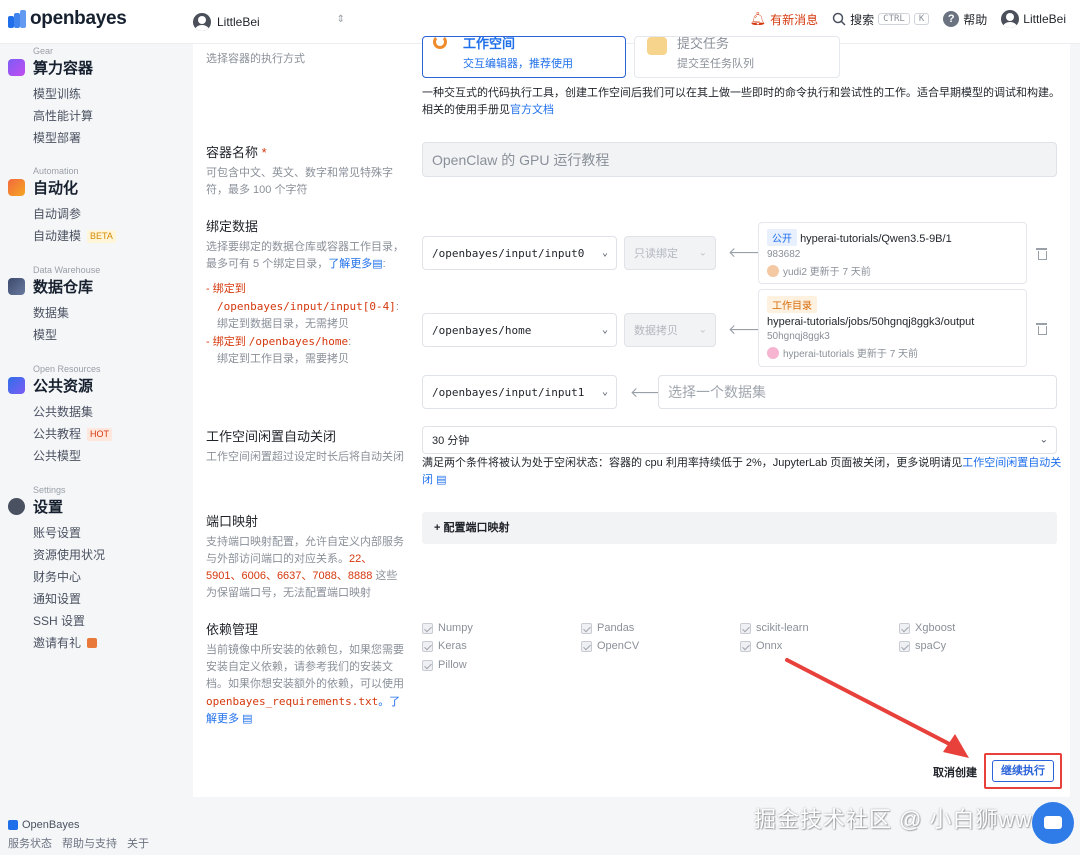  What do you see at coordinates (202, 22) in the screenshot?
I see `workspace-avatar-icon` at bounding box center [202, 22].